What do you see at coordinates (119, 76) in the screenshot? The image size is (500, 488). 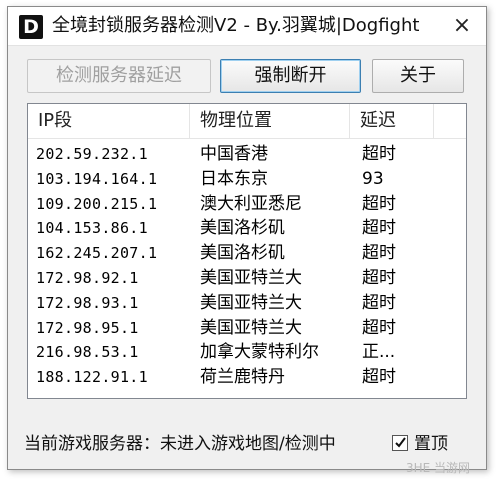 I see `detect-latency-button: 检测服务器延迟` at bounding box center [119, 76].